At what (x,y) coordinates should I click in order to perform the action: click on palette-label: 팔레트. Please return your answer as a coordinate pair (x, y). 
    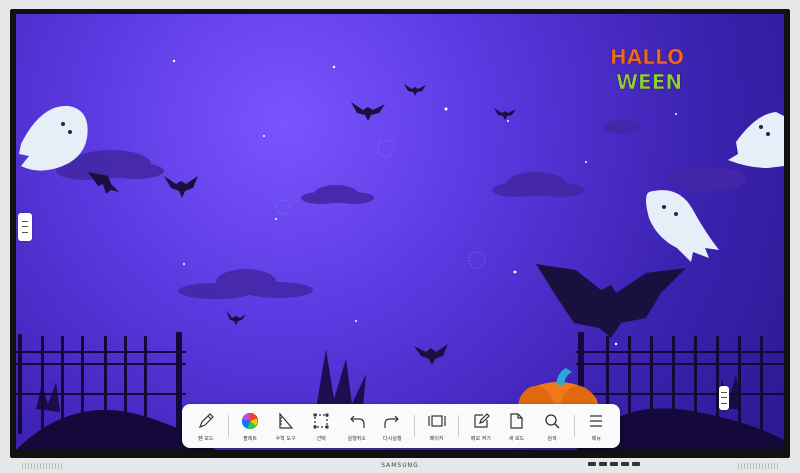
    Looking at the image, I should click on (250, 438).